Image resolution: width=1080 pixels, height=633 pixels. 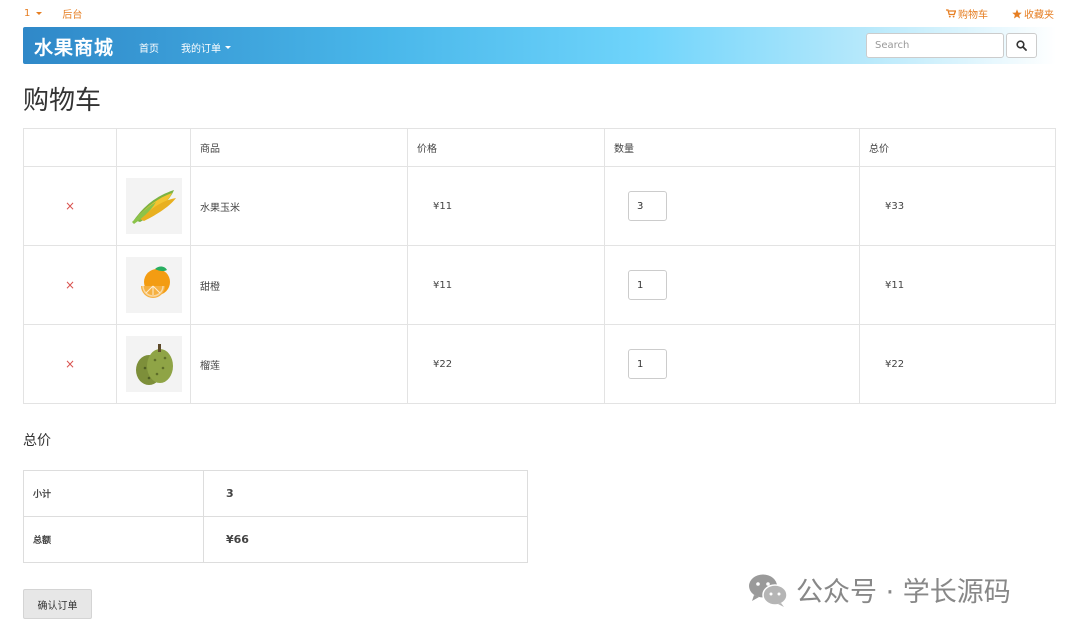 I want to click on navbar: 水果商城 首页 我的订单, so click(x=539, y=45).